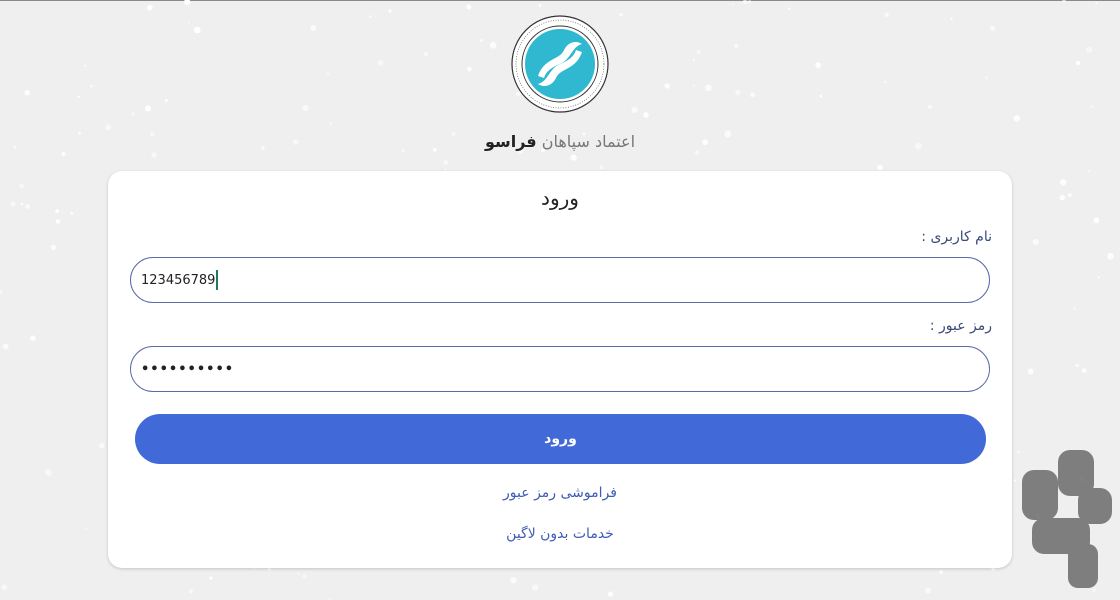 The image size is (1120, 600). Describe the element at coordinates (560, 64) in the screenshot. I see `company-logo` at that location.